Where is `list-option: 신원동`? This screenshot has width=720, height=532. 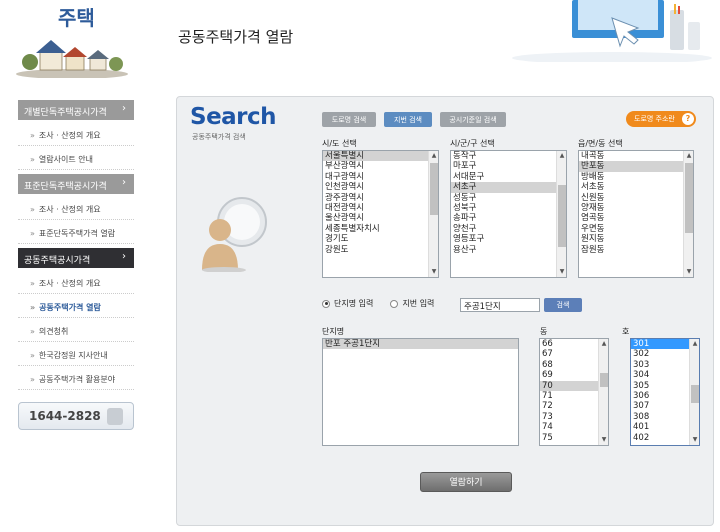
list-option: 신원동 is located at coordinates (636, 198).